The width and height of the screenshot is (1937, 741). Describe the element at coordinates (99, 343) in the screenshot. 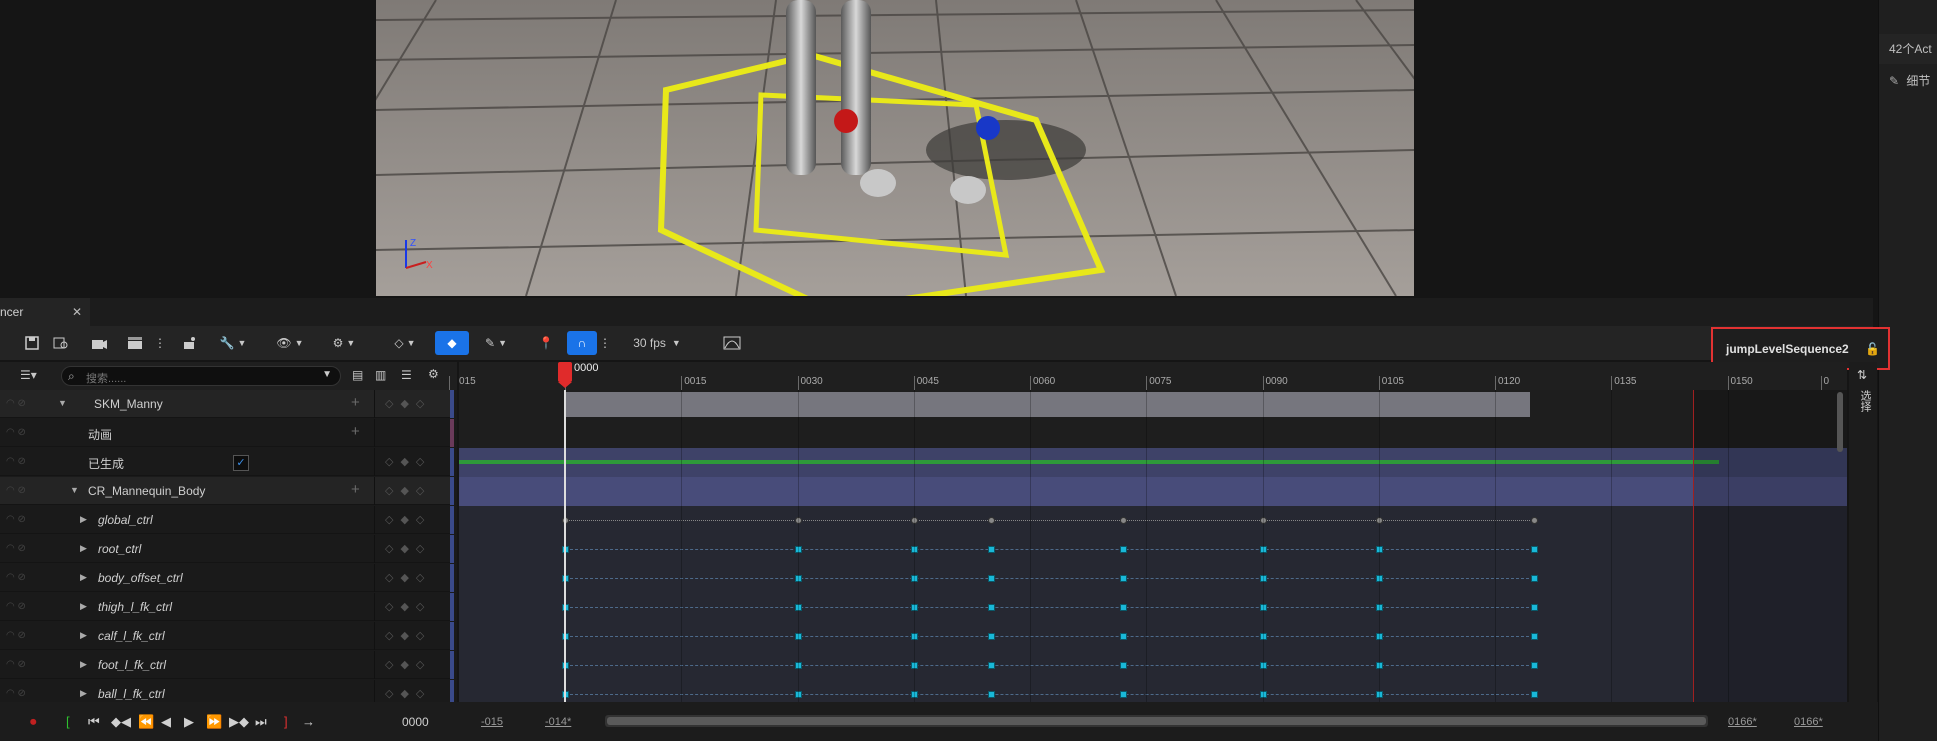

I see `render-movie-icon` at that location.